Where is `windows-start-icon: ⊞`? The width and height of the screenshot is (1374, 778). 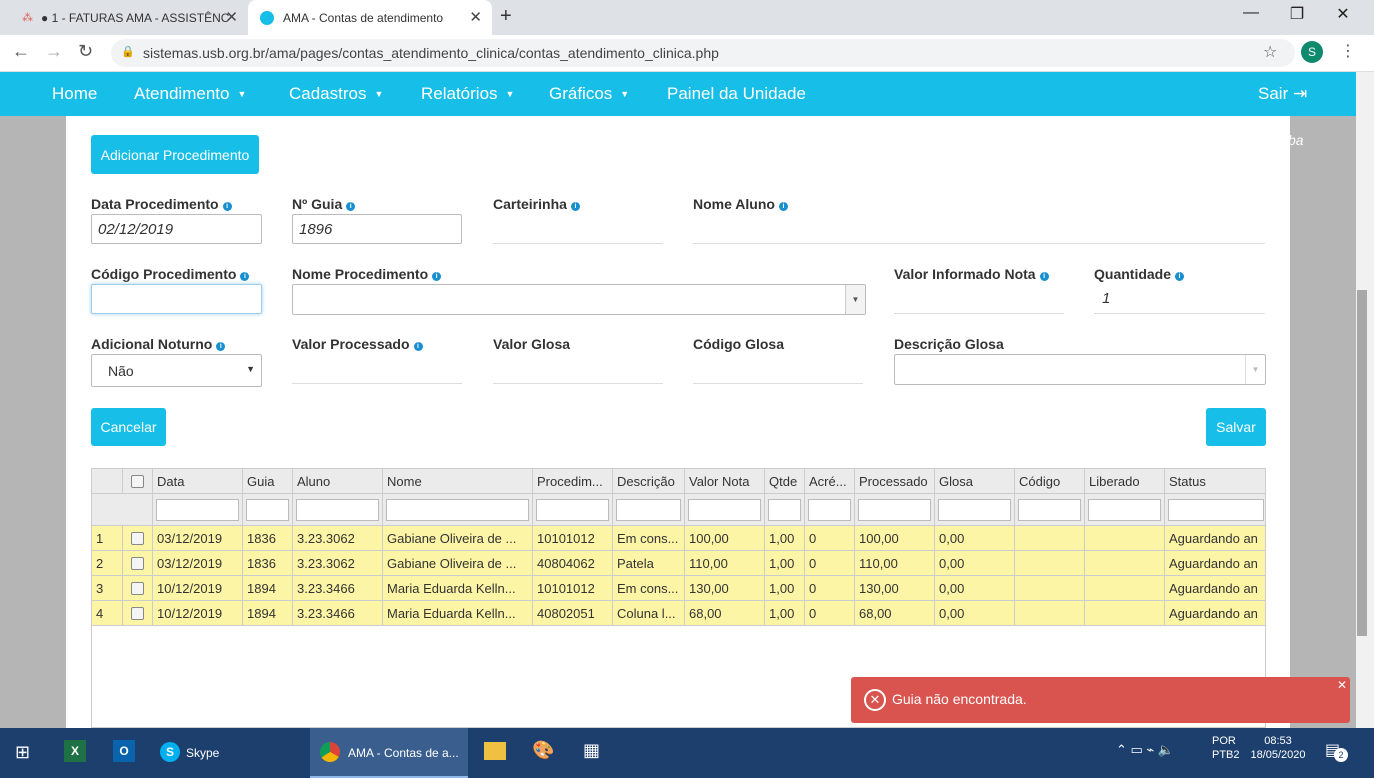 windows-start-icon: ⊞ is located at coordinates (22, 752).